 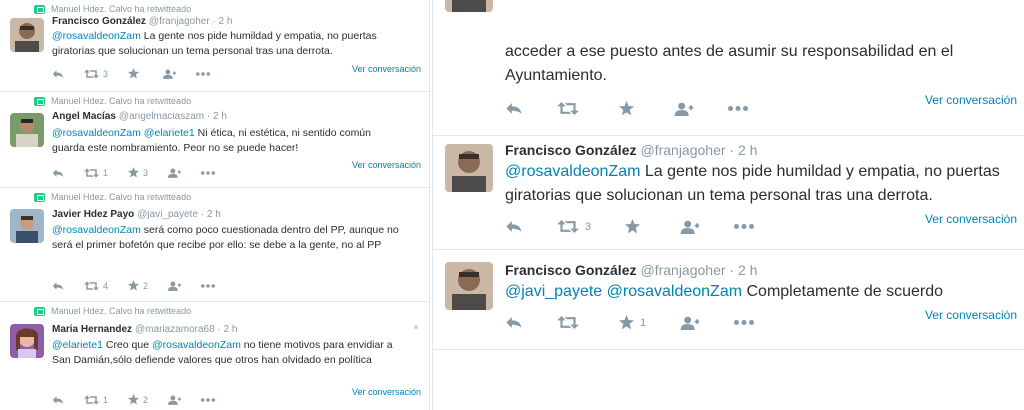 What do you see at coordinates (77, 345) in the screenshot?
I see `mention-link: @elariete1` at bounding box center [77, 345].